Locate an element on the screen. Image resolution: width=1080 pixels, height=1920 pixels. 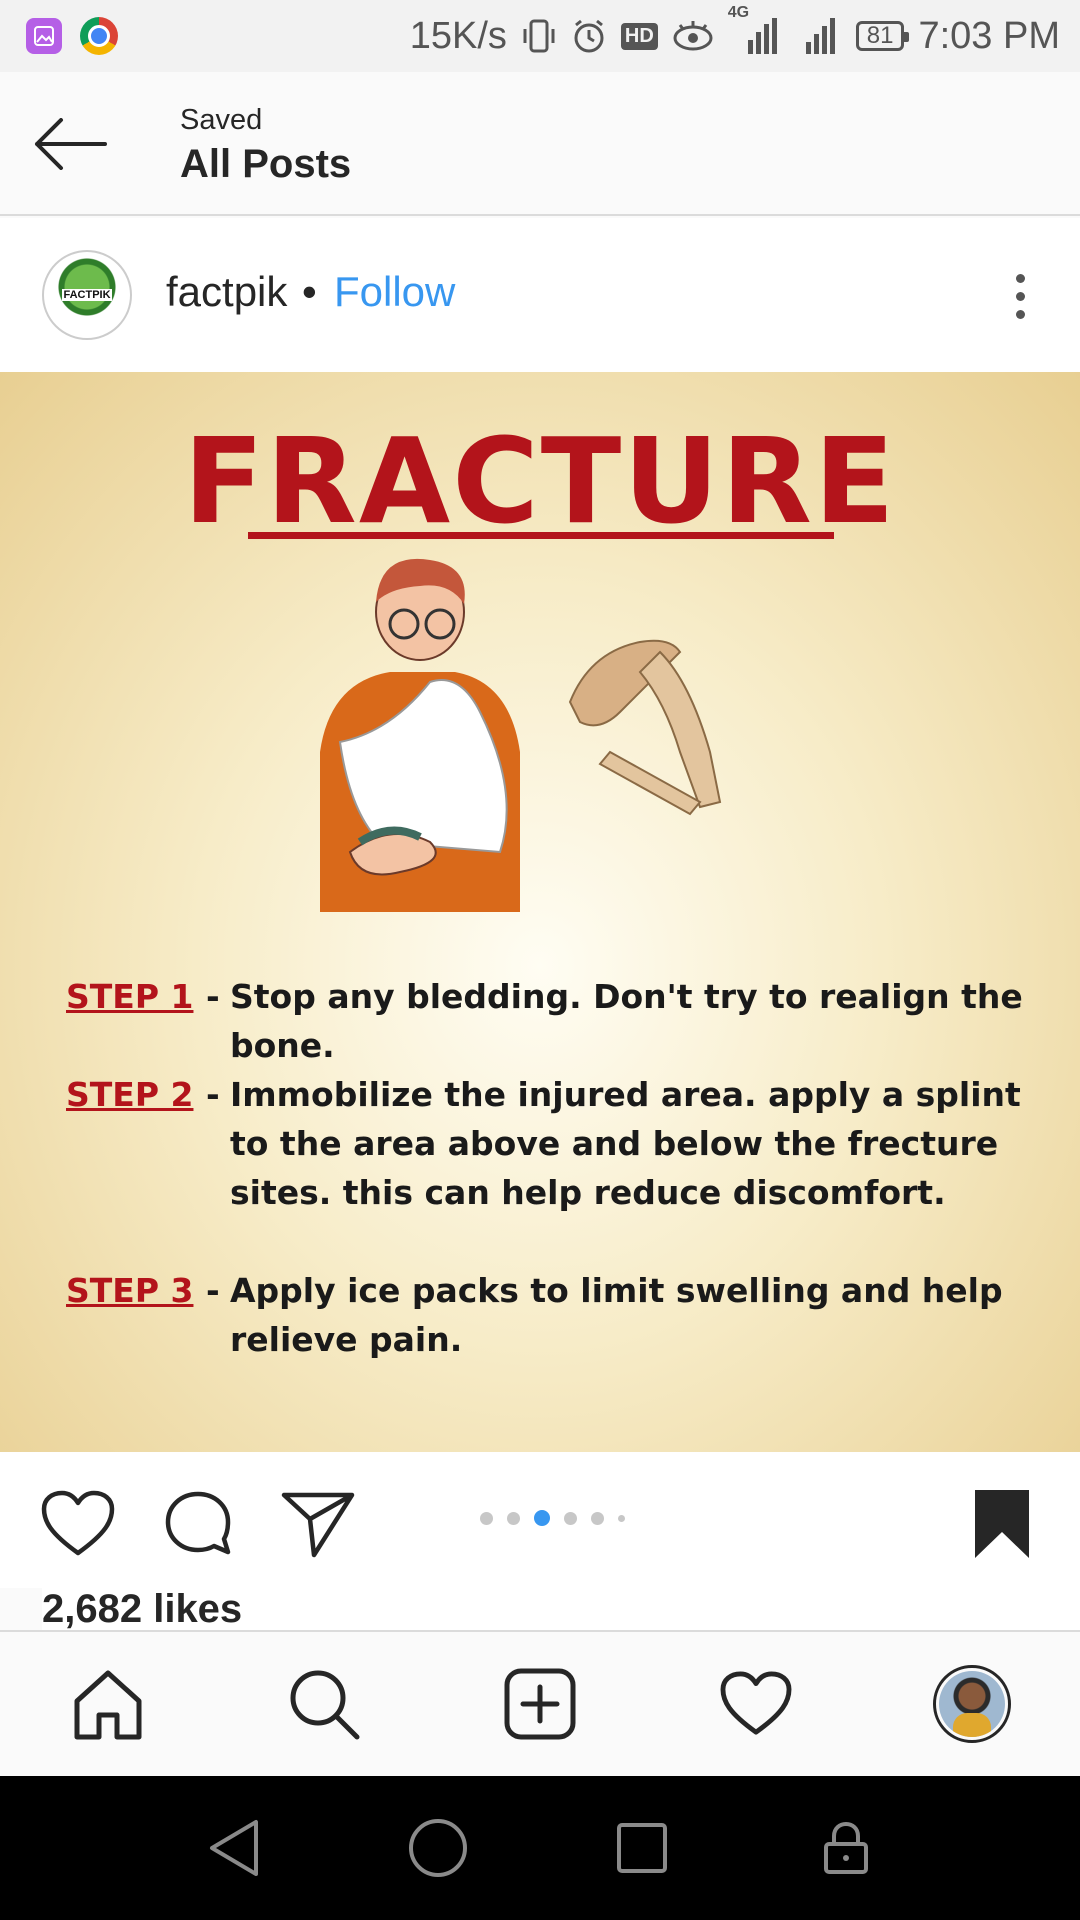
like-button is located at coordinates (78, 1524).